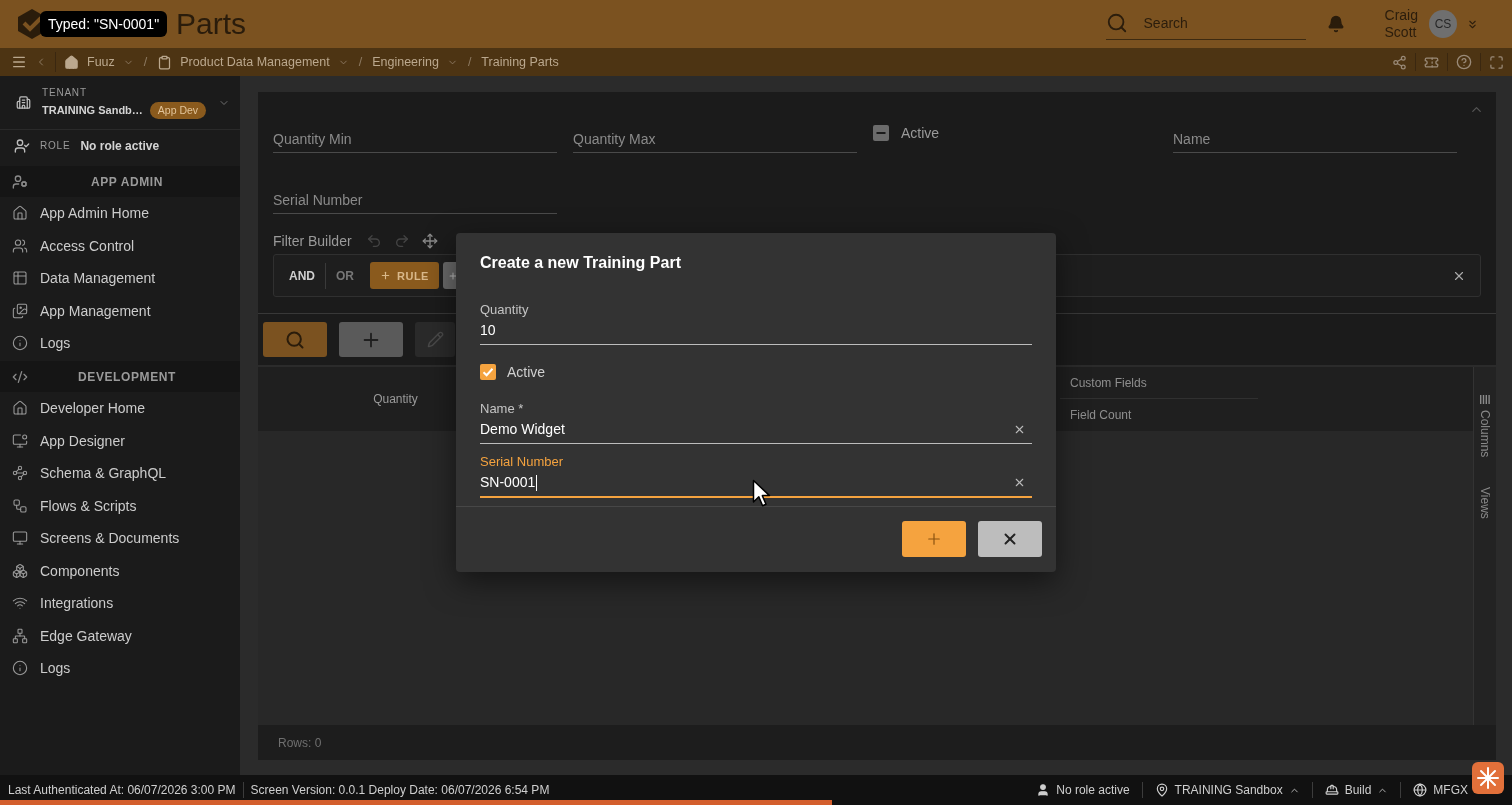 The width and height of the screenshot is (1512, 805). What do you see at coordinates (522, 461) in the screenshot?
I see `field-label: Serial Number` at bounding box center [522, 461].